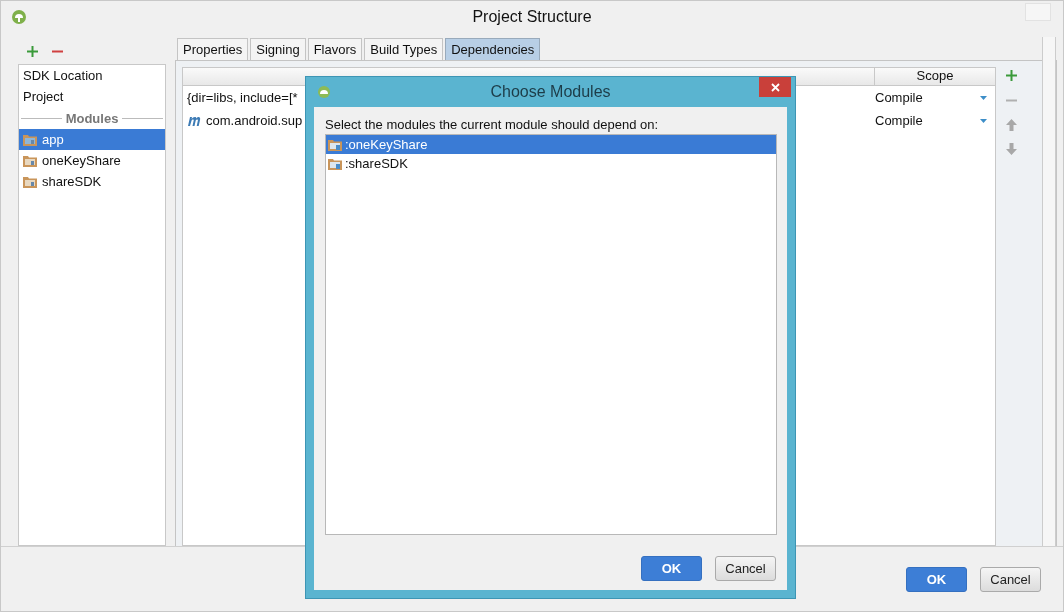 The height and width of the screenshot is (612, 1064). I want to click on module-item: :shareSDK, so click(551, 163).